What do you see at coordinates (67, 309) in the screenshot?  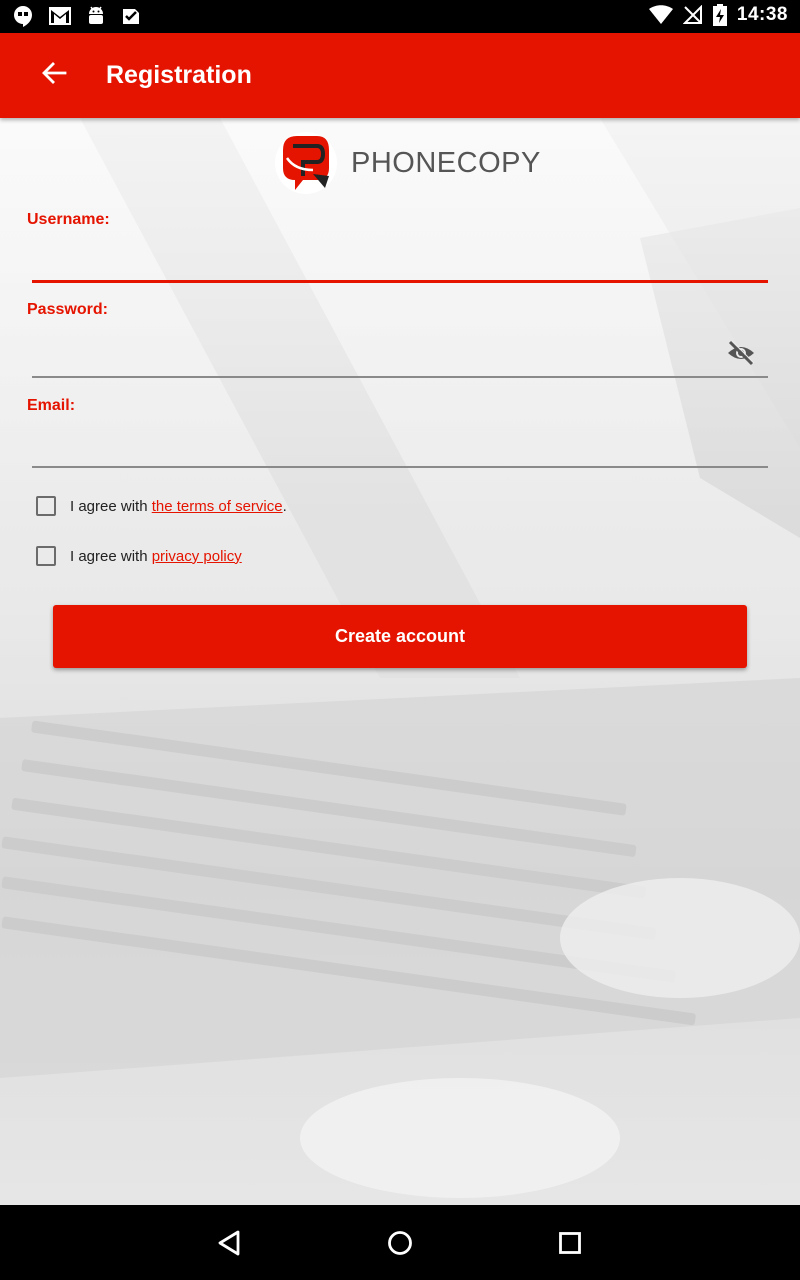 I see `password-label: Password:` at bounding box center [67, 309].